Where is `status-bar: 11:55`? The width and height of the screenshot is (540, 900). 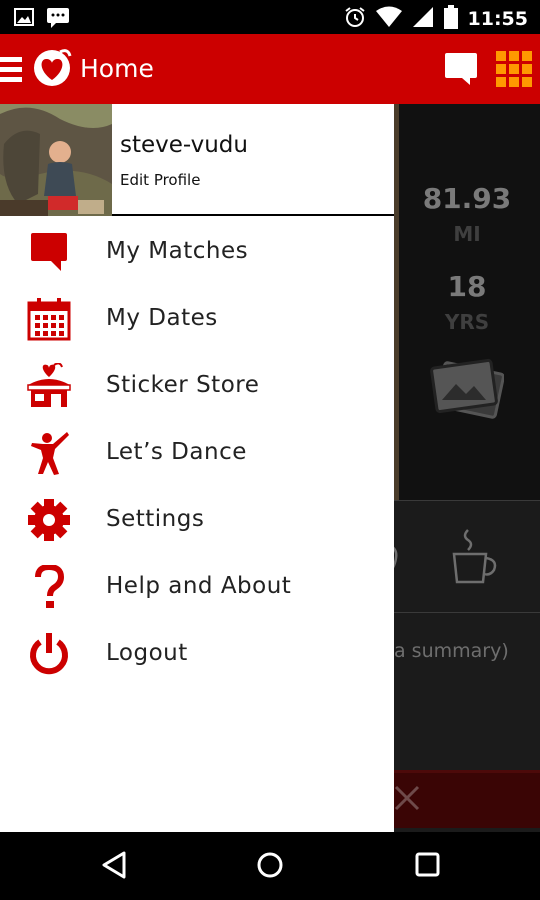 status-bar: 11:55 is located at coordinates (270, 17).